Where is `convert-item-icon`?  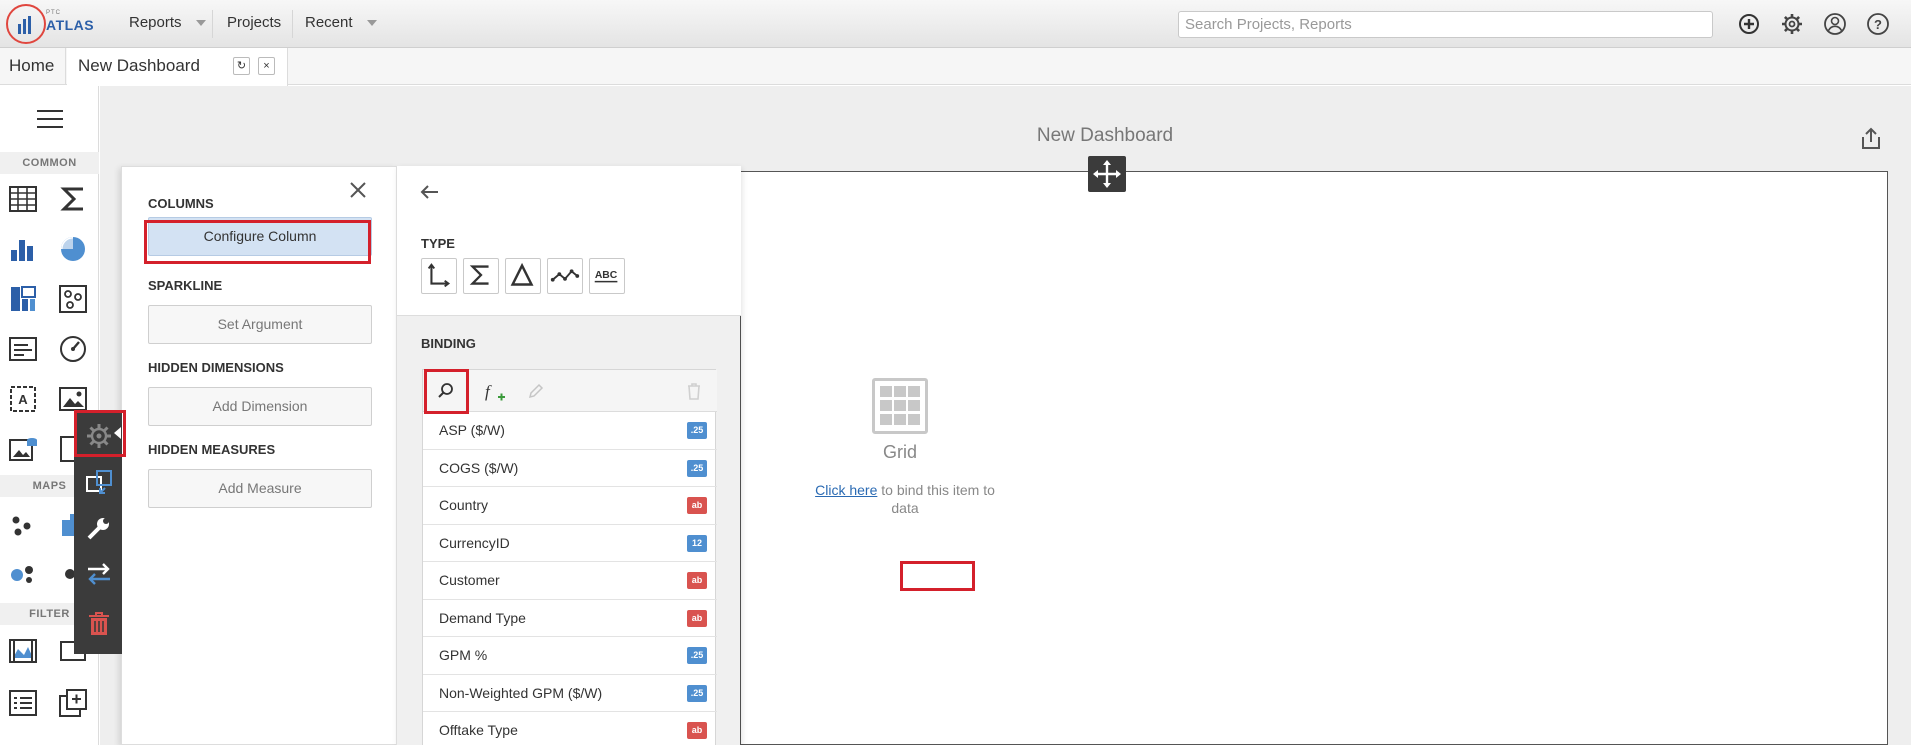 convert-item-icon is located at coordinates (99, 482).